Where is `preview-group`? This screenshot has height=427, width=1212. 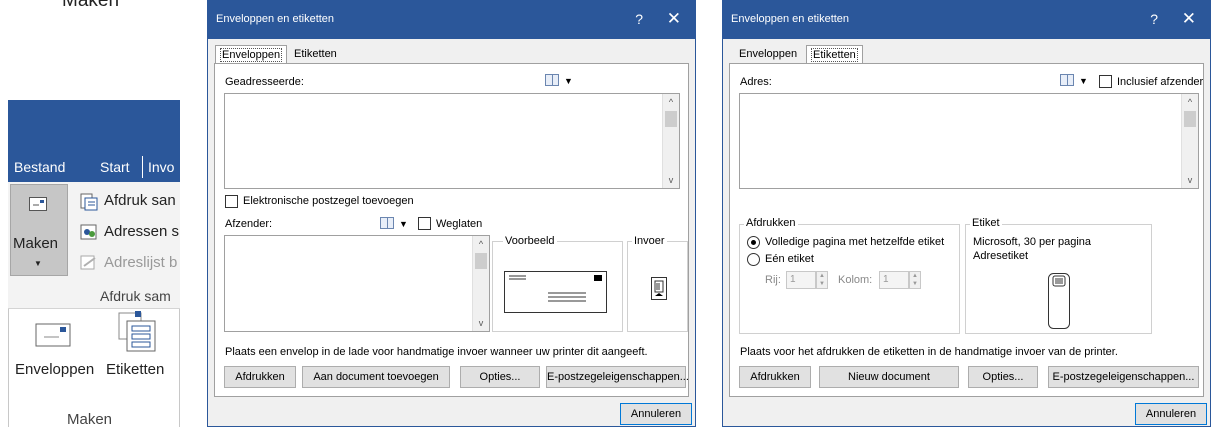
preview-group is located at coordinates (557, 286).